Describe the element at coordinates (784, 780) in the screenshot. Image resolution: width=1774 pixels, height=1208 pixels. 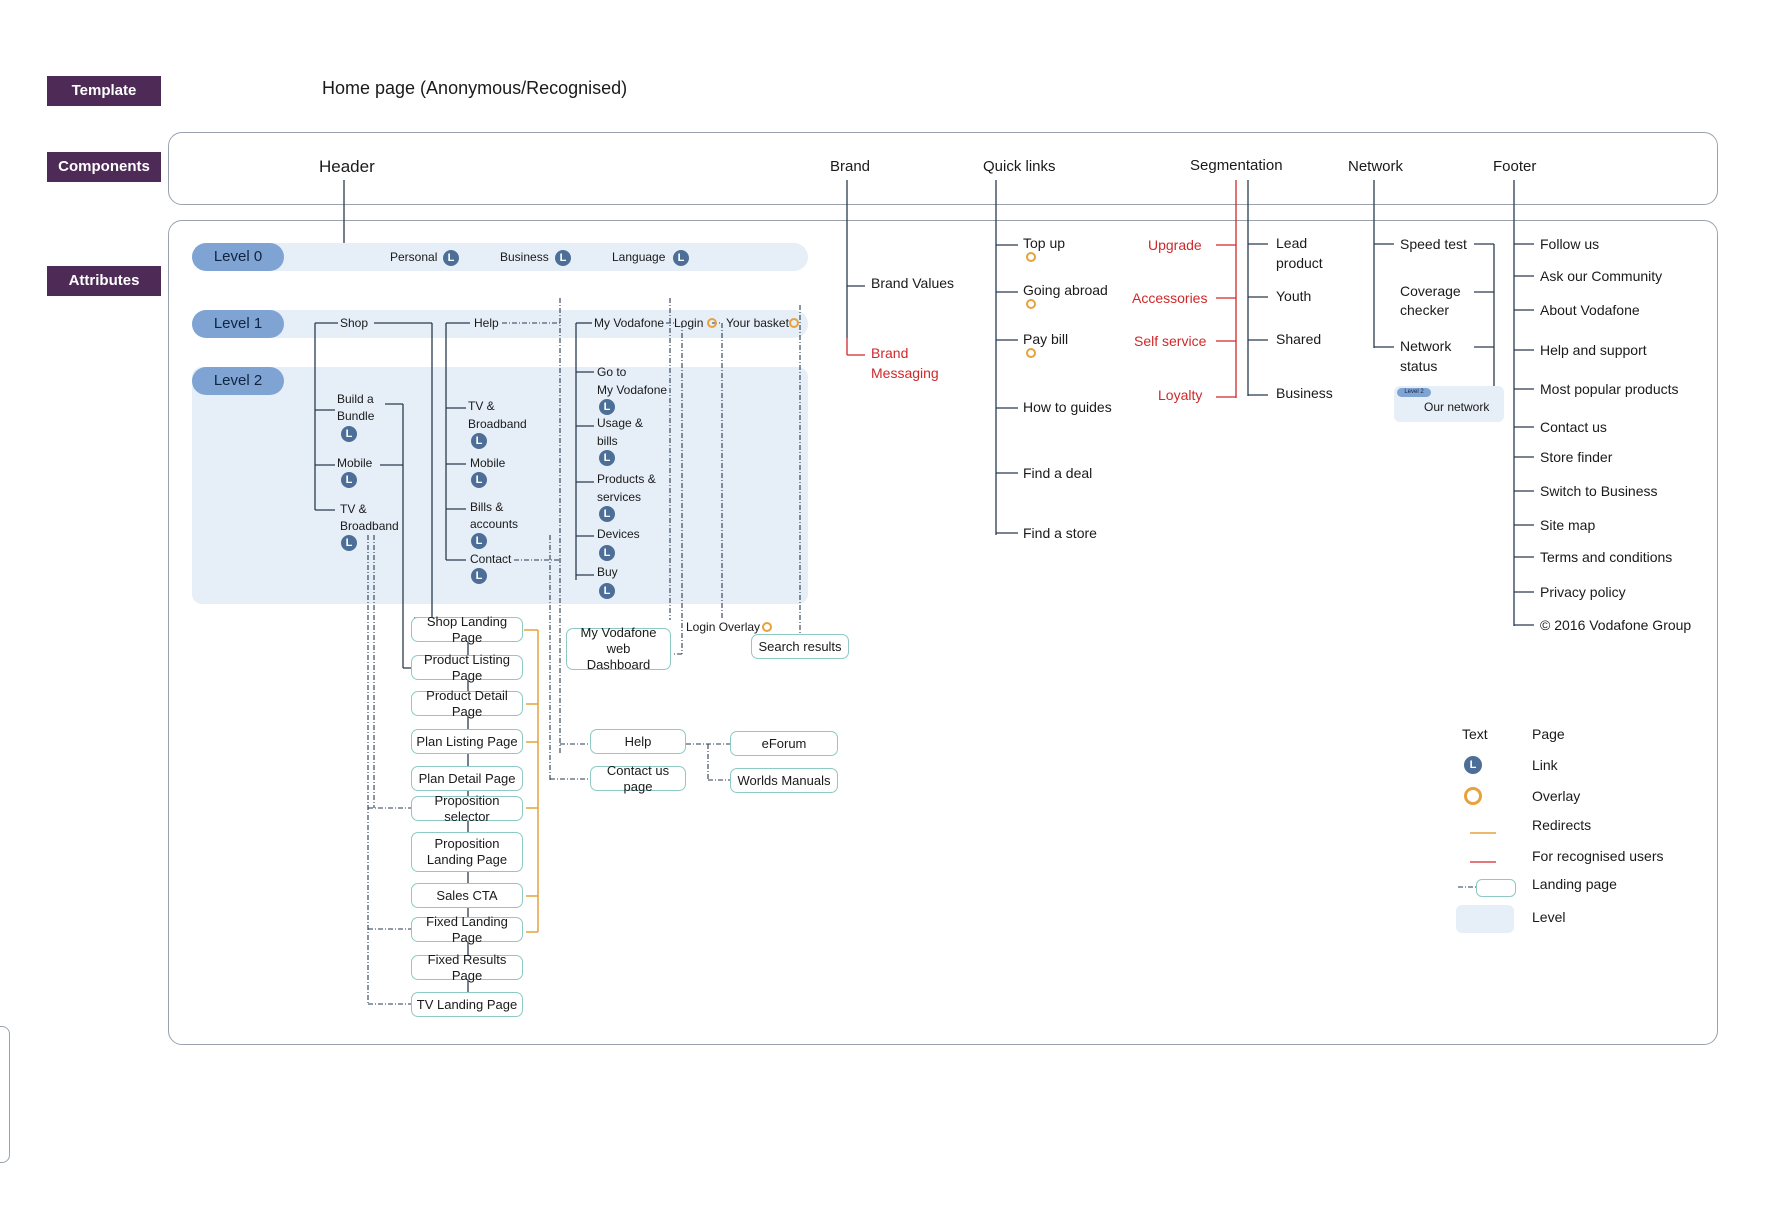
I see `page-worlds-manuals: Worlds Manuals` at that location.